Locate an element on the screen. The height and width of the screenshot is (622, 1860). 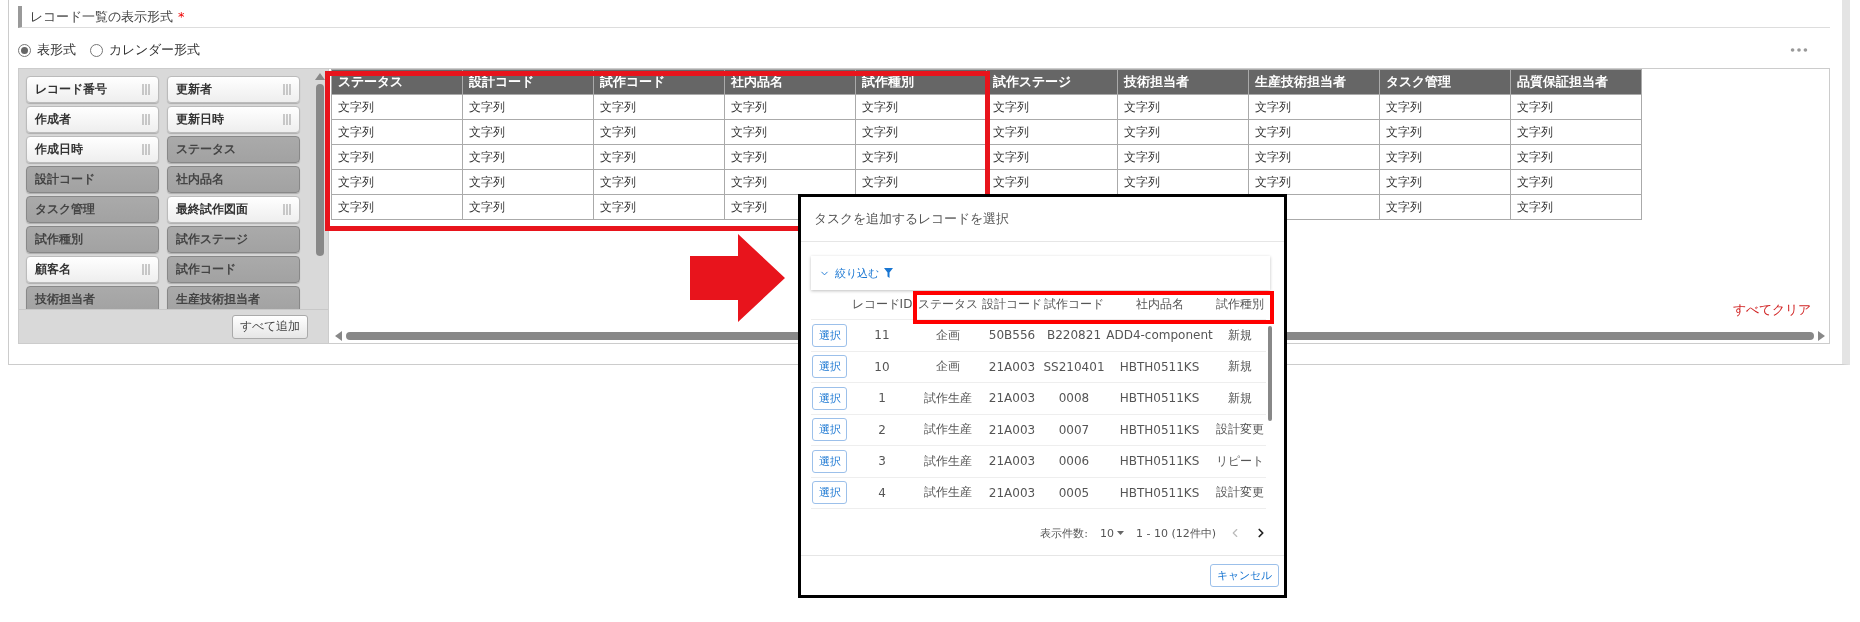
display-mode-radio: 表形式 is located at coordinates (47, 50).